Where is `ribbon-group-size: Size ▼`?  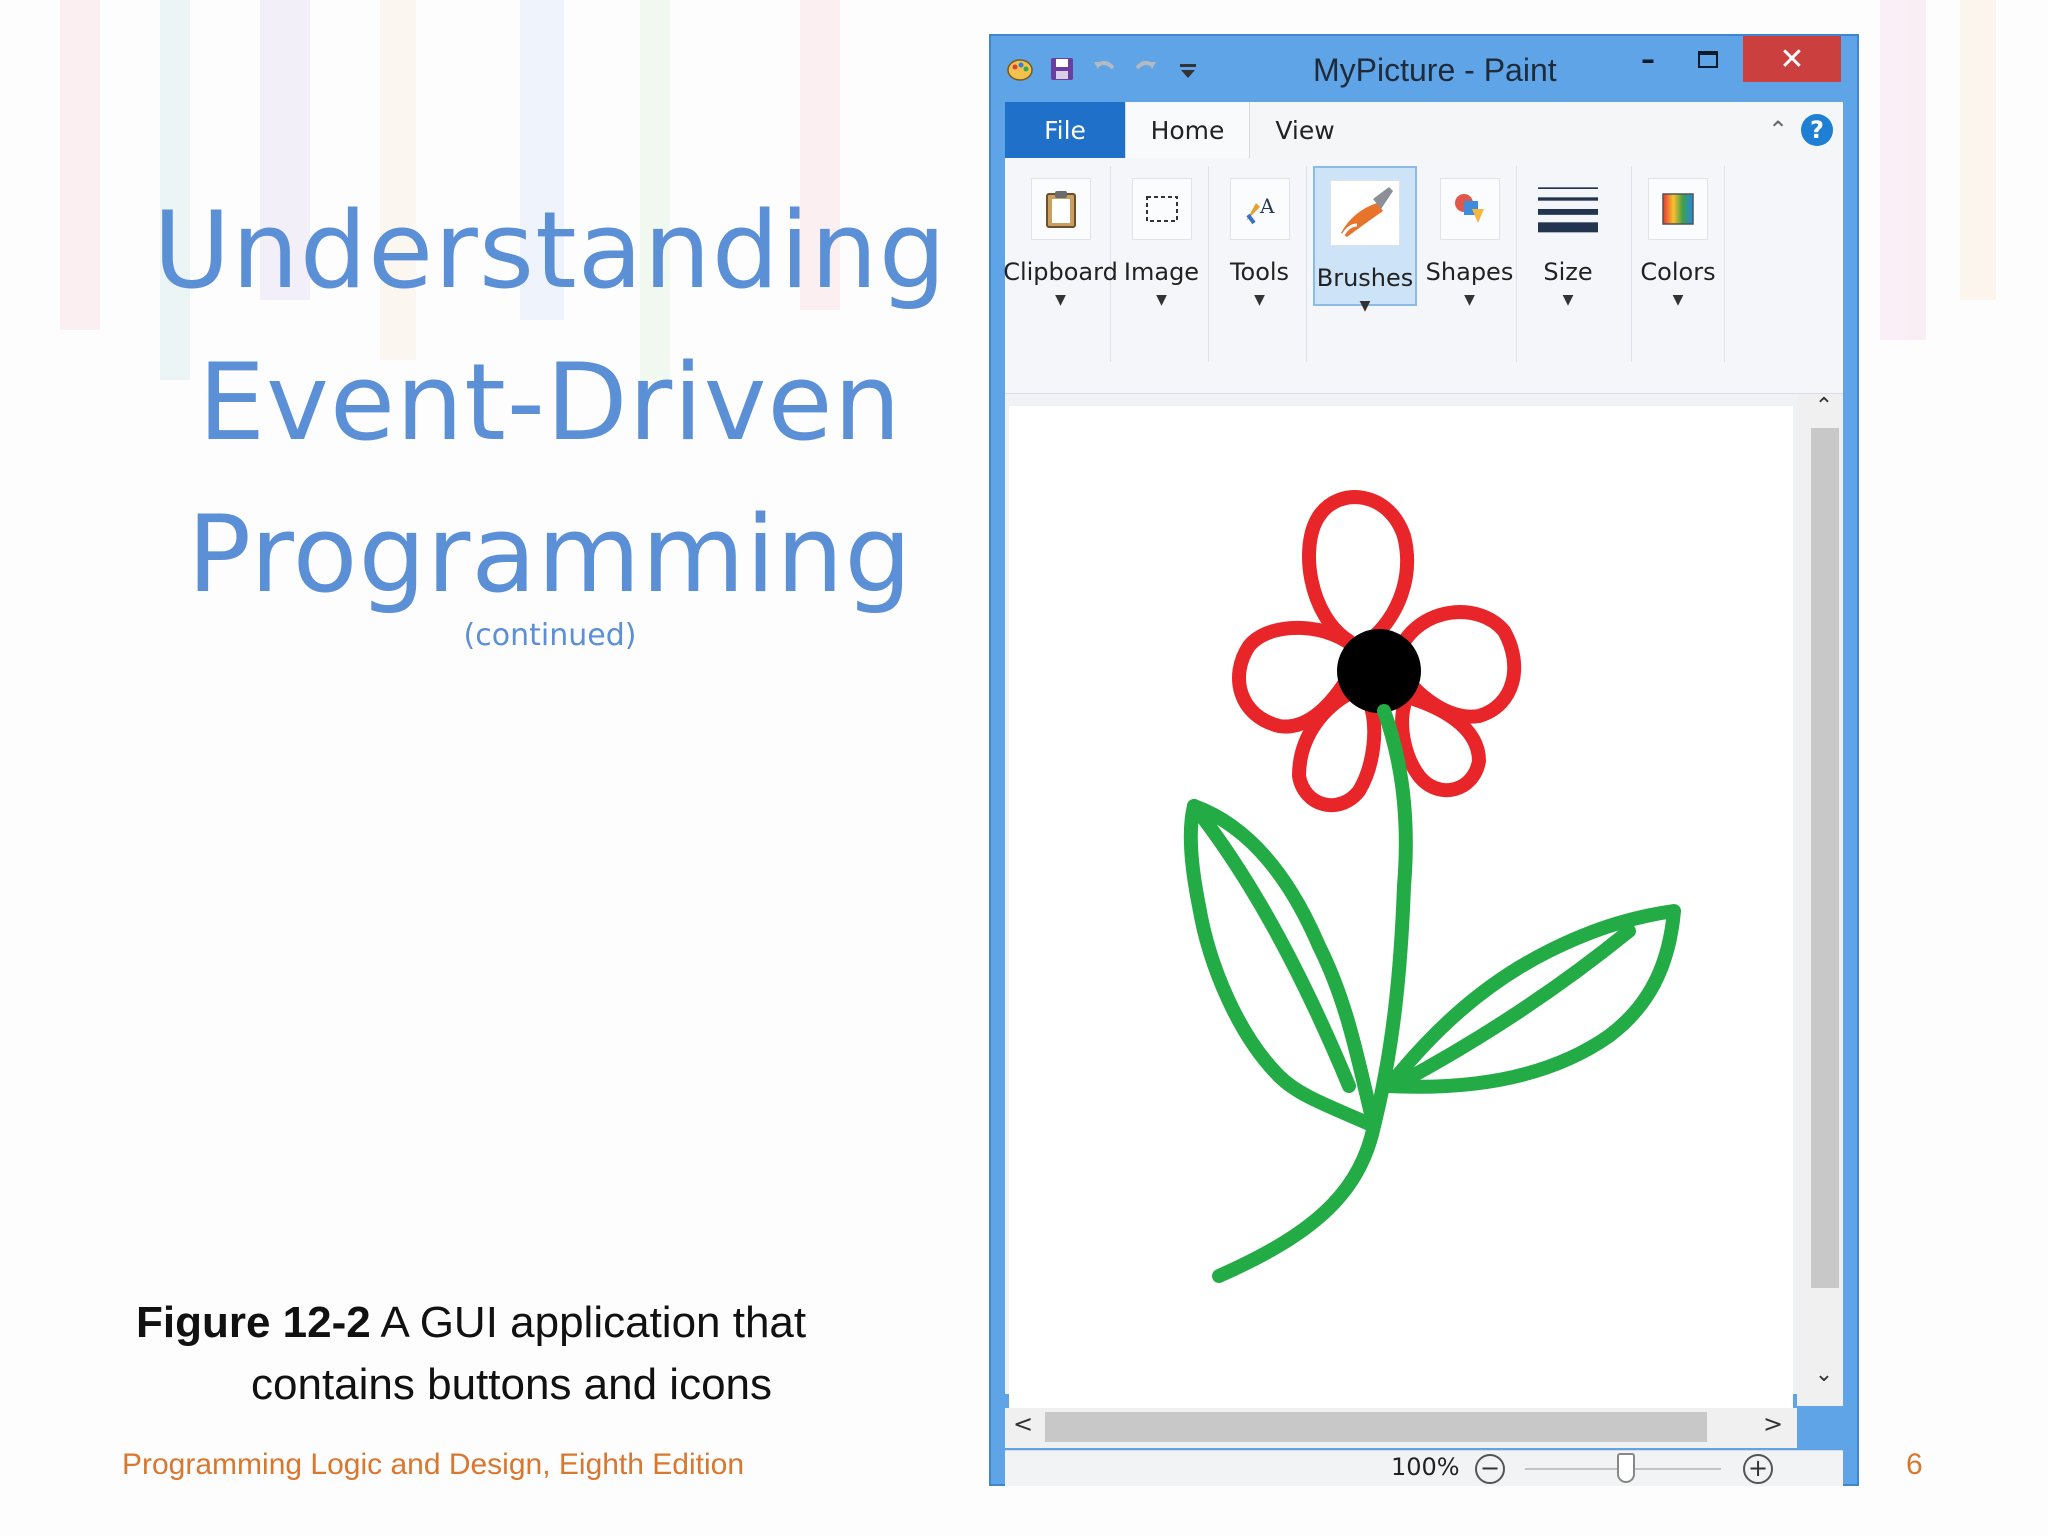
ribbon-group-size: Size ▼ is located at coordinates (1568, 264).